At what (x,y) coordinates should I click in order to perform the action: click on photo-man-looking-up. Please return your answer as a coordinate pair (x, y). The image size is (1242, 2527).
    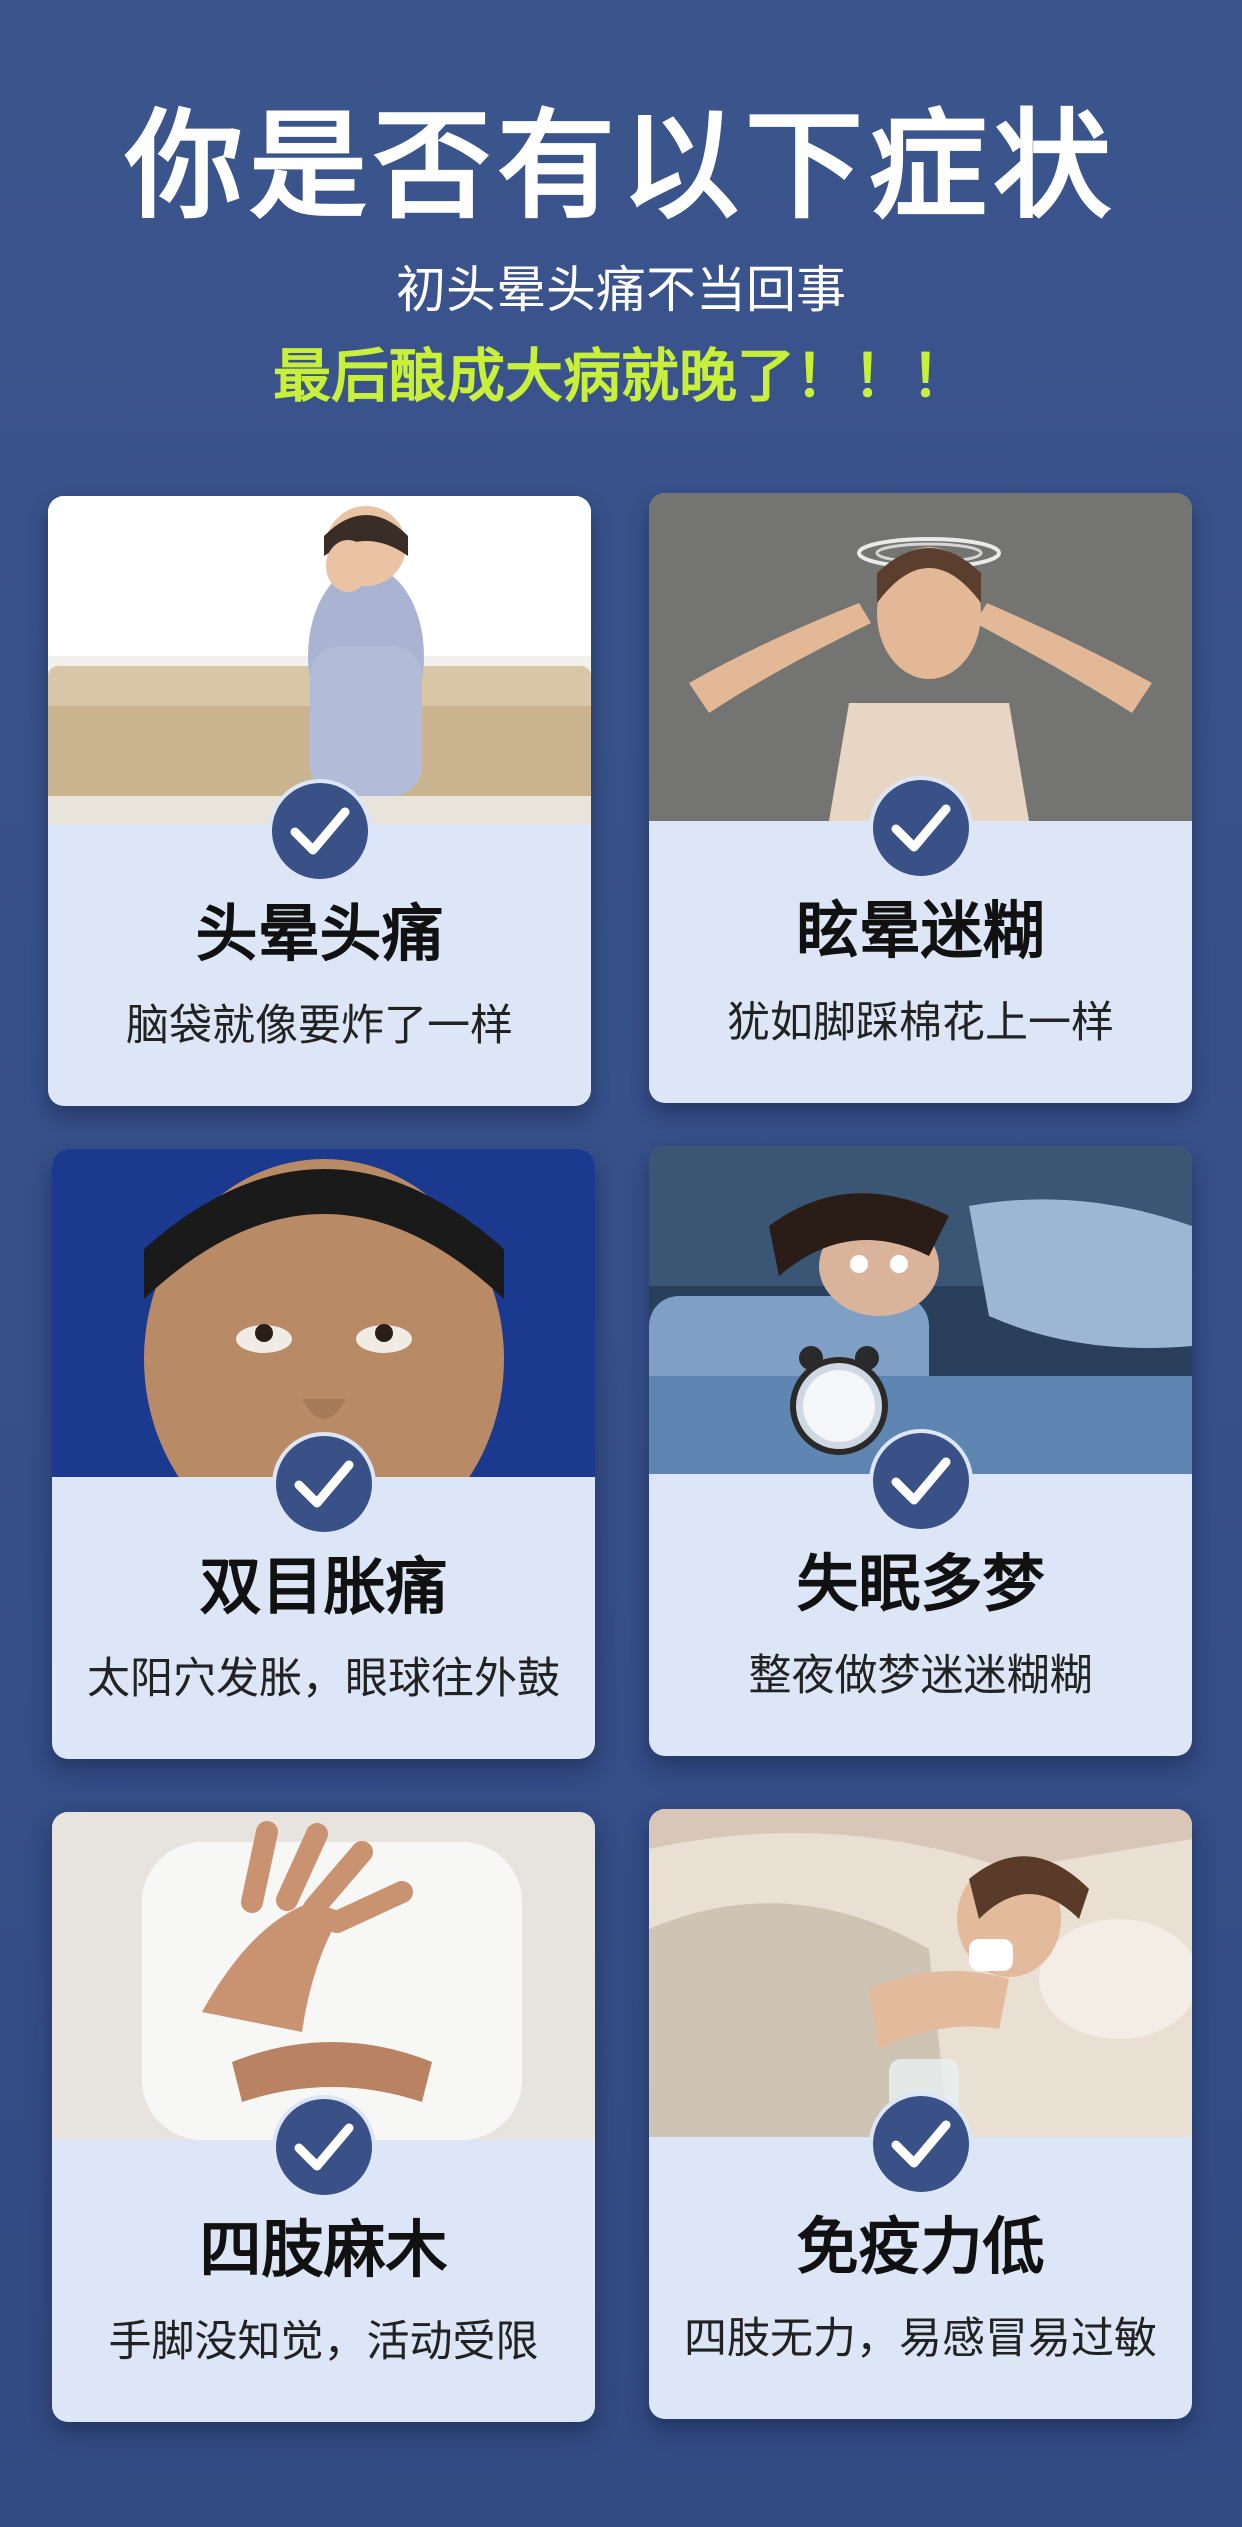
    Looking at the image, I should click on (323, 1313).